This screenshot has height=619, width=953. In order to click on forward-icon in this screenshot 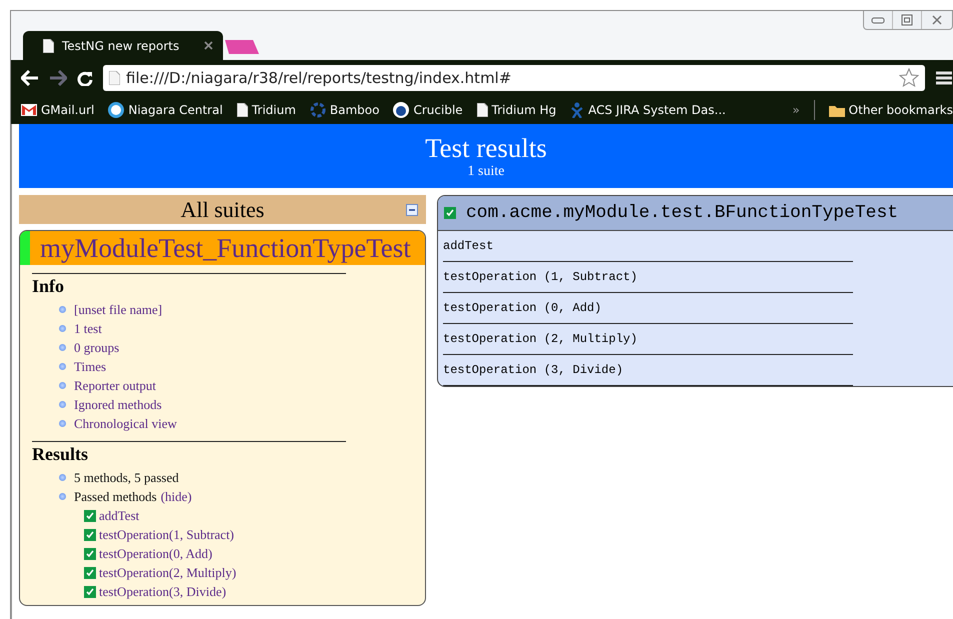, I will do `click(58, 78)`.